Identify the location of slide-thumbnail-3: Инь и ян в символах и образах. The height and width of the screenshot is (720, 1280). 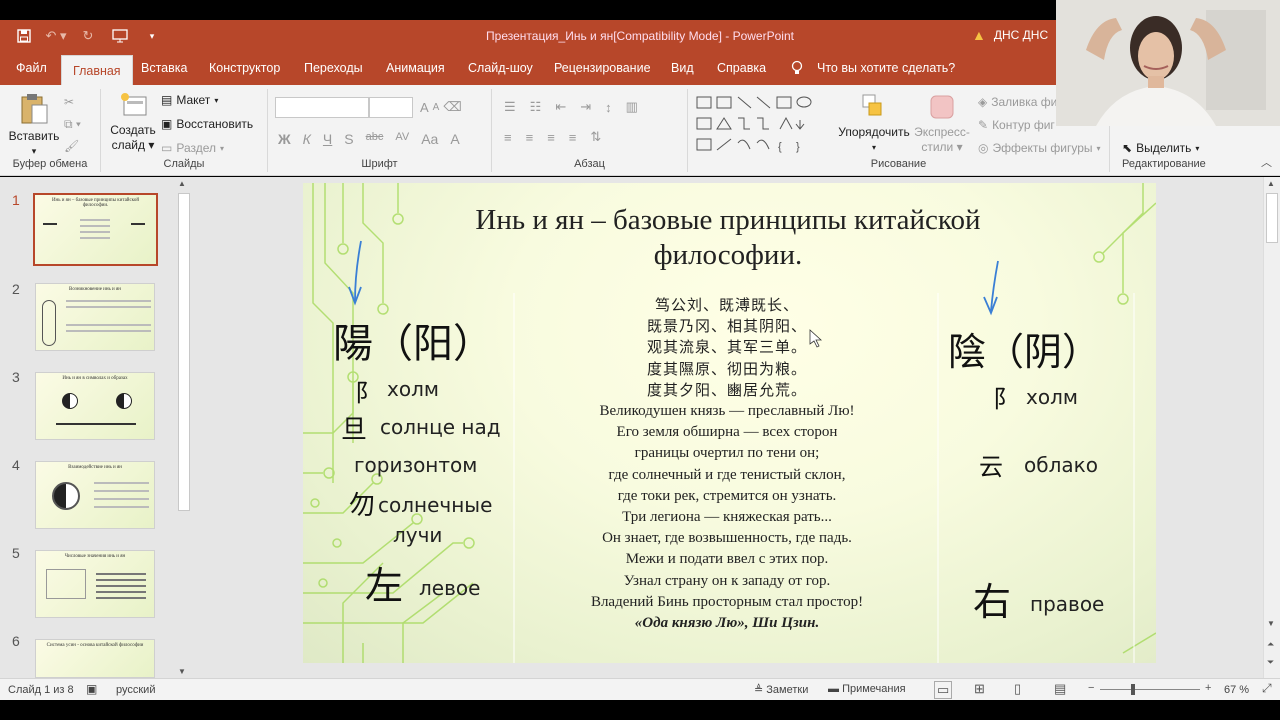
(95, 406).